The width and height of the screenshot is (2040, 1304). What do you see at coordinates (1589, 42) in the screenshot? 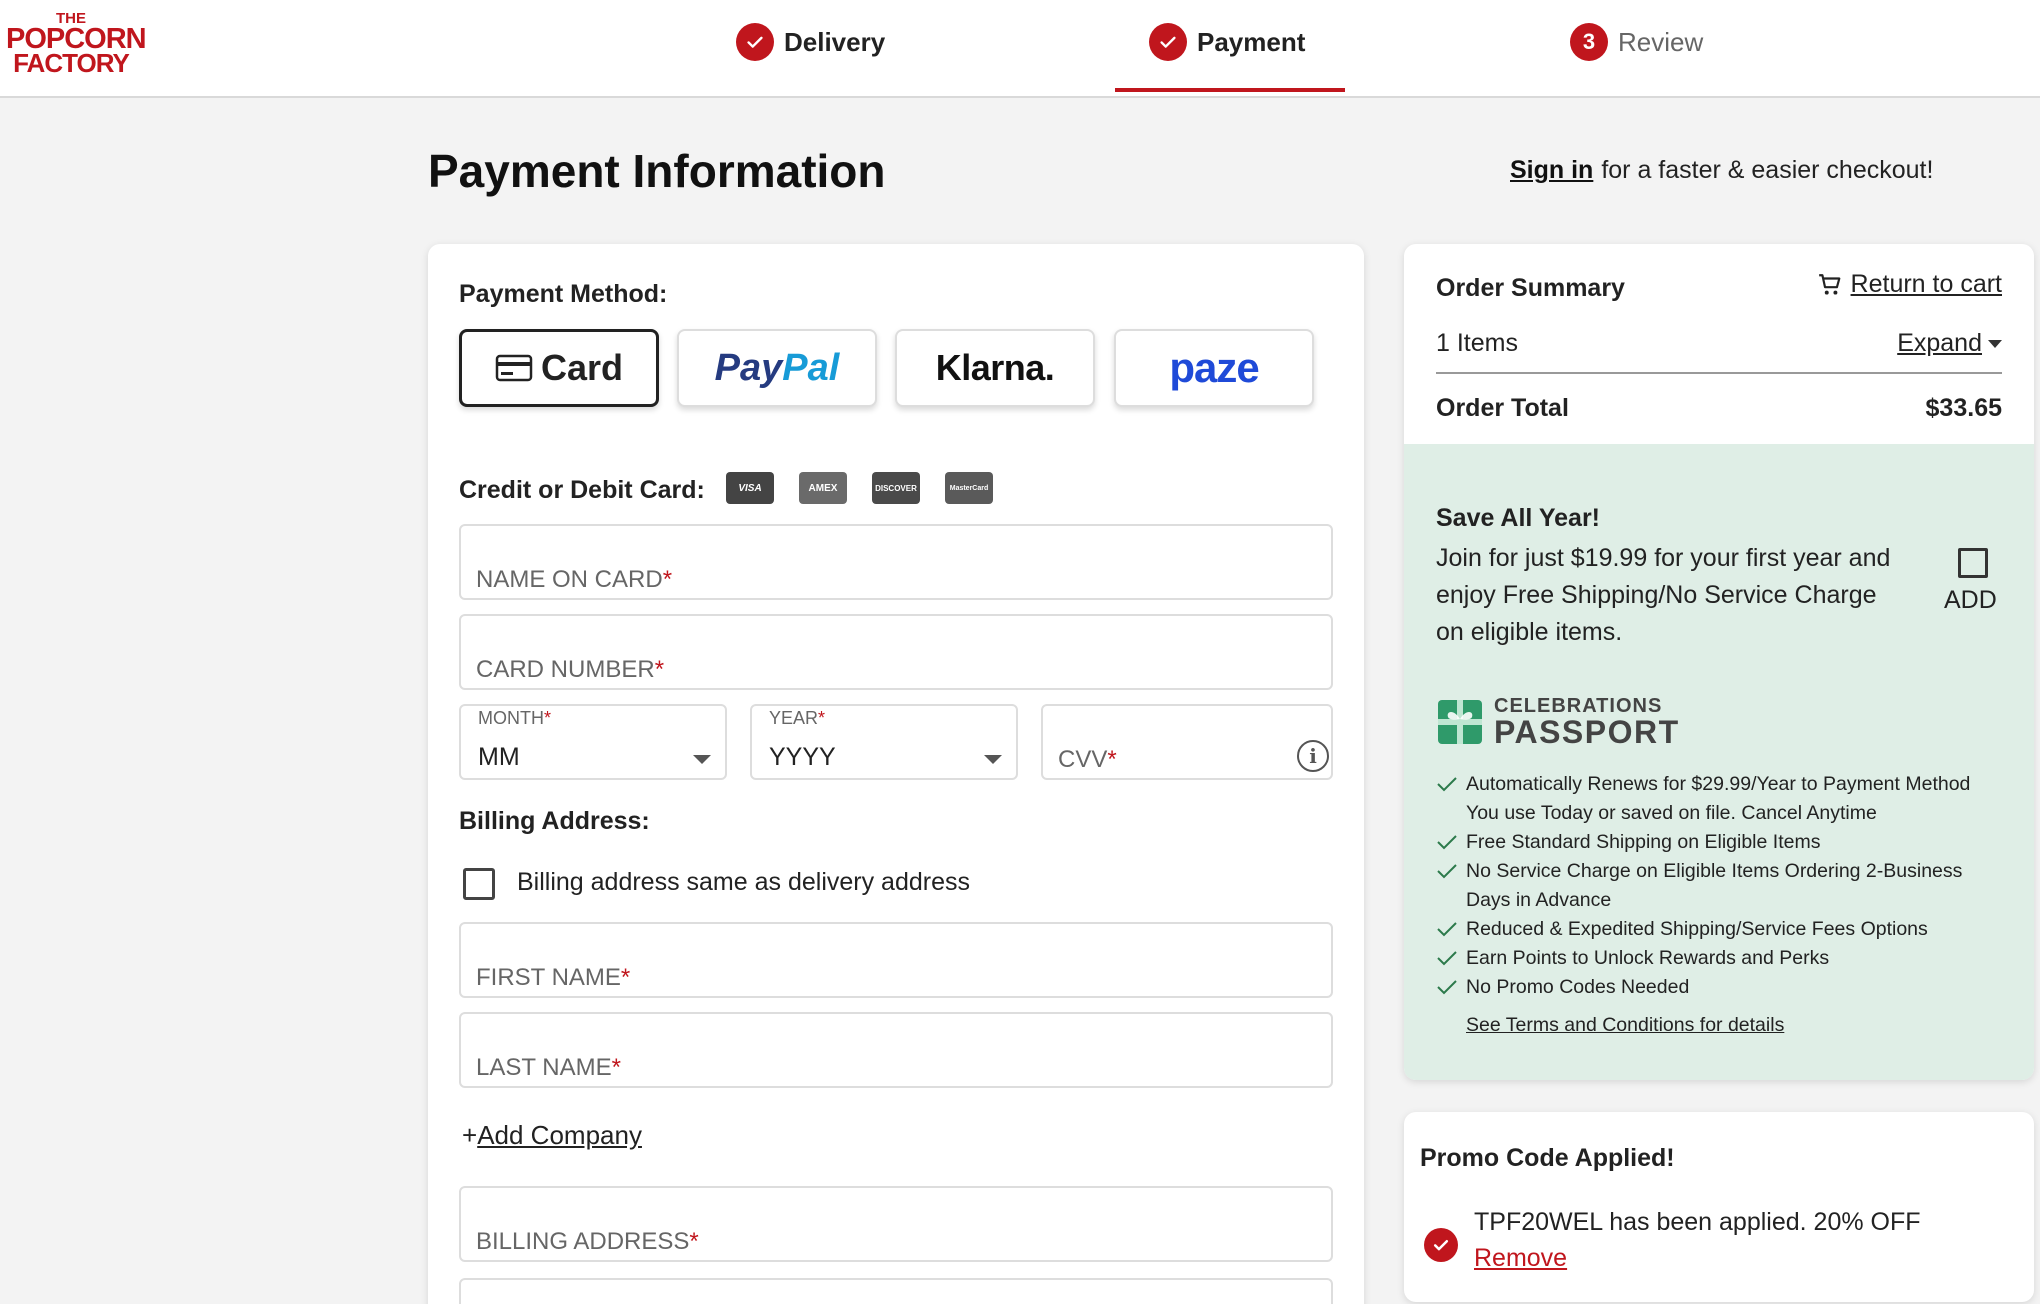
I see `step-number: 3` at bounding box center [1589, 42].